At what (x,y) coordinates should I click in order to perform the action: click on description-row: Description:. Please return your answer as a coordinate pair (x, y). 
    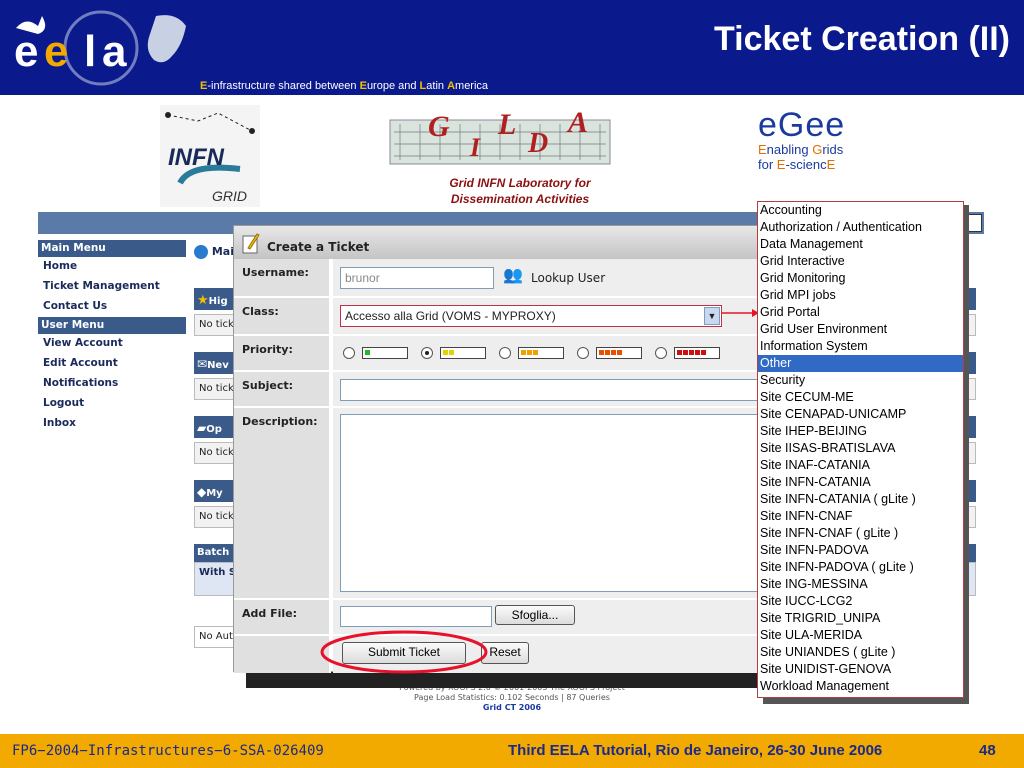
    Looking at the image, I should click on (499, 503).